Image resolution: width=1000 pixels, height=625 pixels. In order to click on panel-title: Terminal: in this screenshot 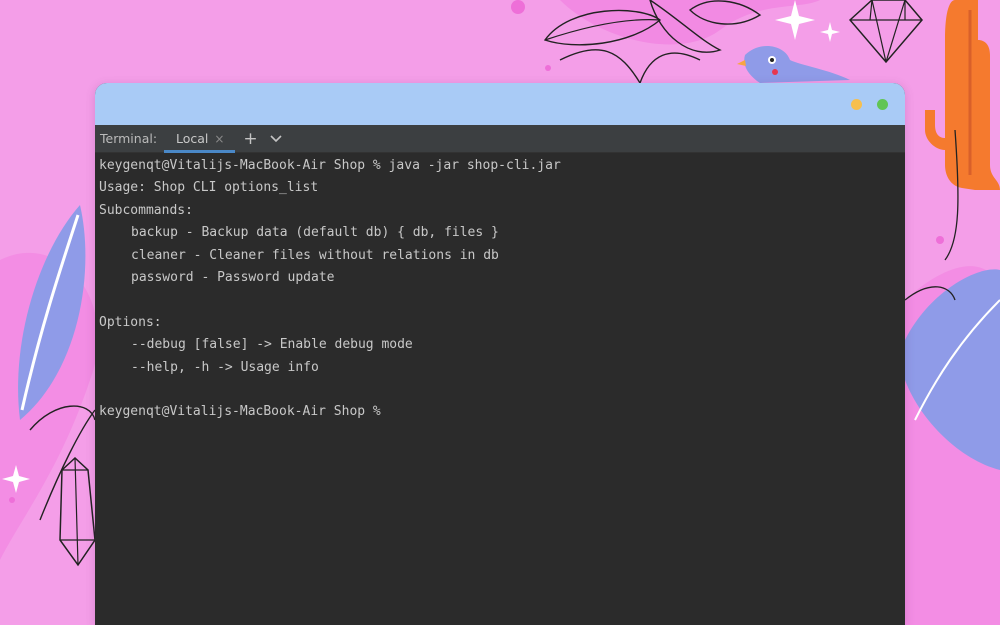, I will do `click(129, 138)`.